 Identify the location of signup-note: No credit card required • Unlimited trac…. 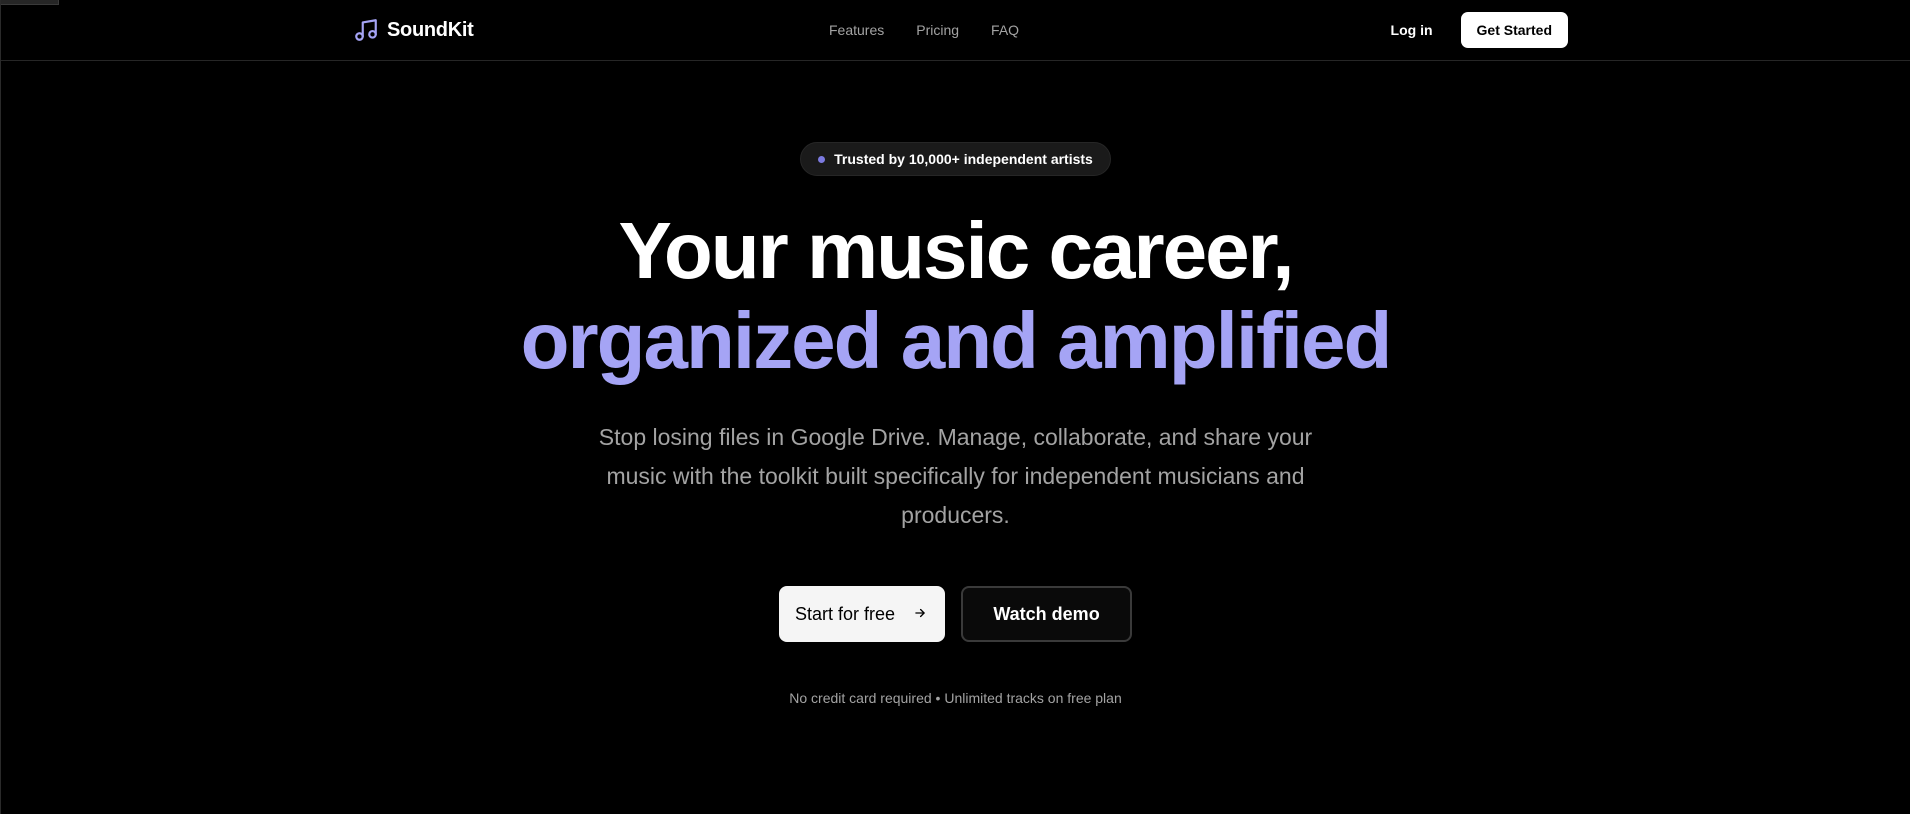
(955, 698).